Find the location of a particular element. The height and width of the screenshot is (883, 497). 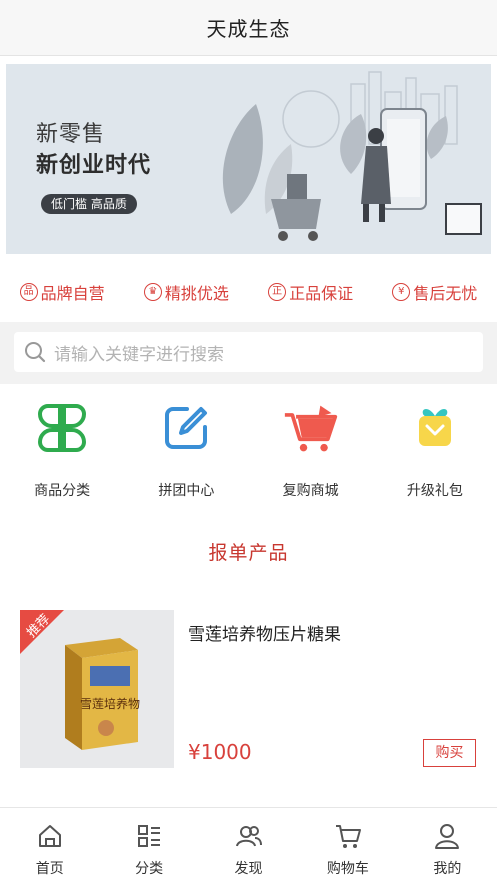

tab-label: 我的 is located at coordinates (447, 869).